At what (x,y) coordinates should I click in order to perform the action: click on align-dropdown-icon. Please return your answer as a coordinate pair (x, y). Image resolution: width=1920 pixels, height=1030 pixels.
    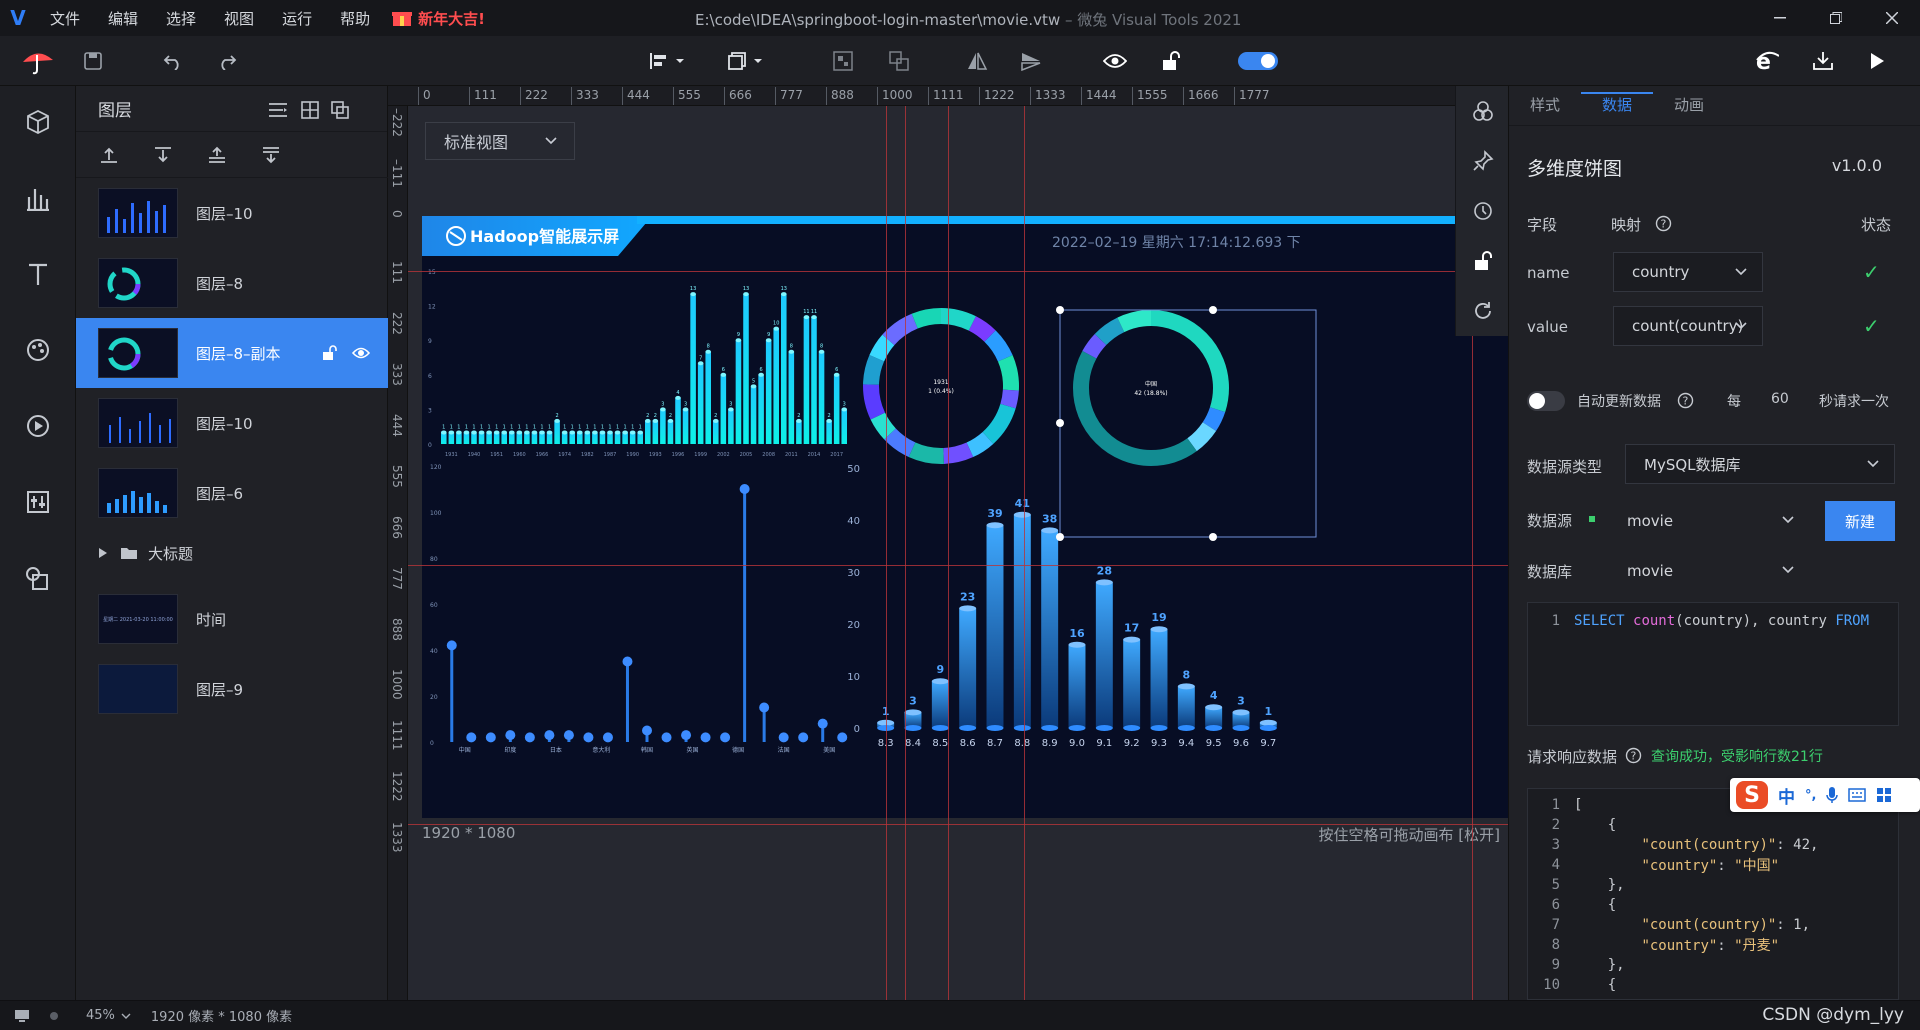
    Looking at the image, I should click on (668, 61).